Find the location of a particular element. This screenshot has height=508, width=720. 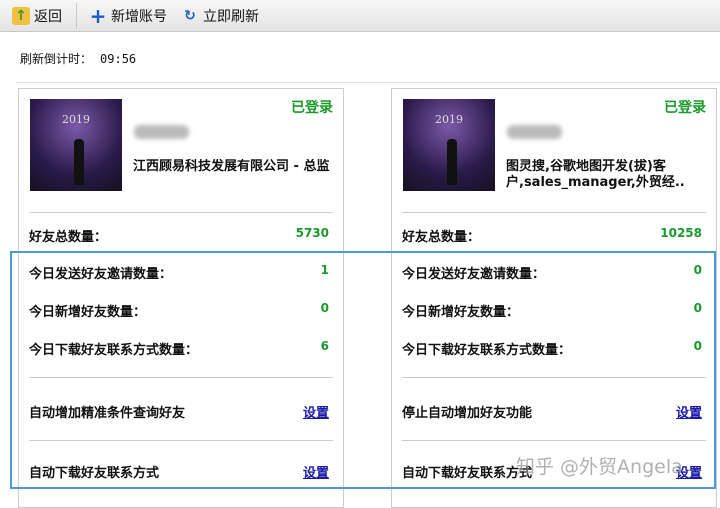

total-friends-value: 10258 is located at coordinates (681, 233).